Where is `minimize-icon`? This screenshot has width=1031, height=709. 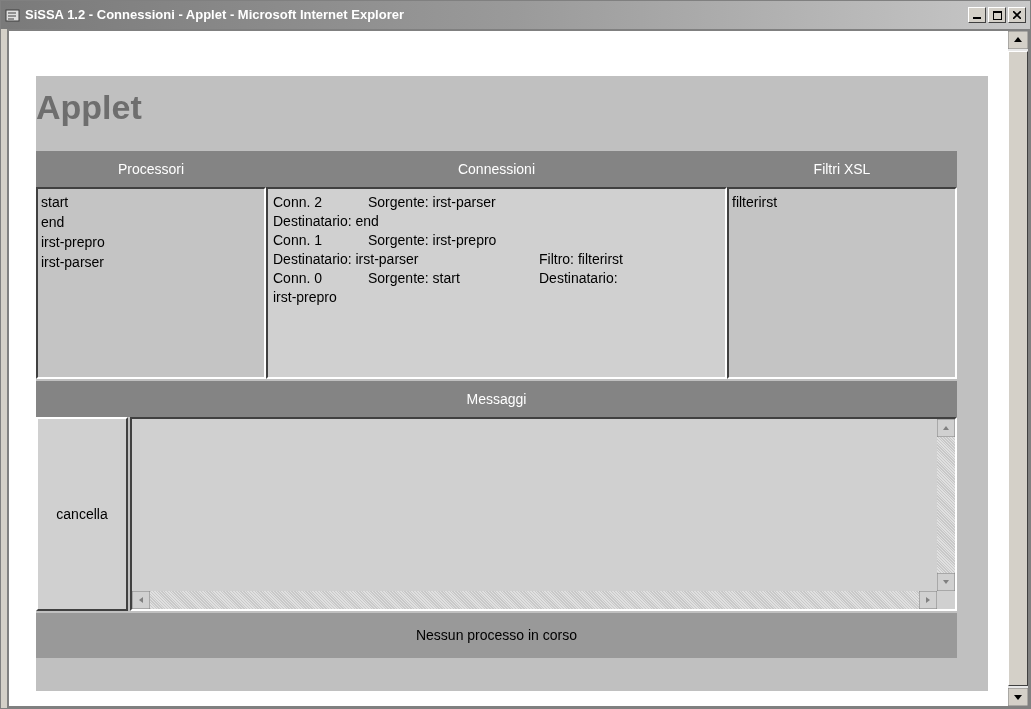 minimize-icon is located at coordinates (977, 18).